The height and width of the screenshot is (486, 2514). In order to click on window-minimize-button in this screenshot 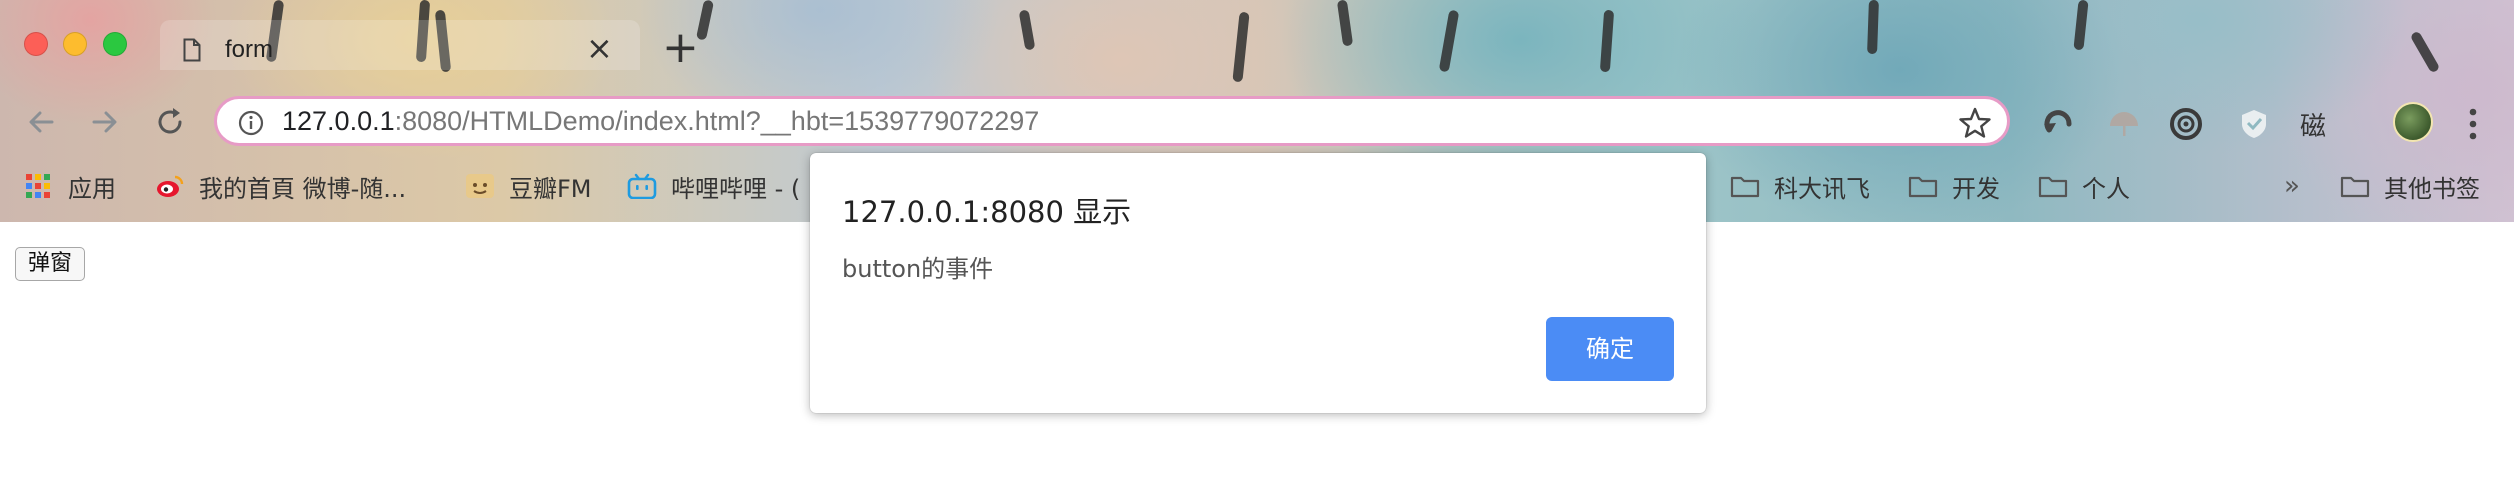, I will do `click(75, 44)`.